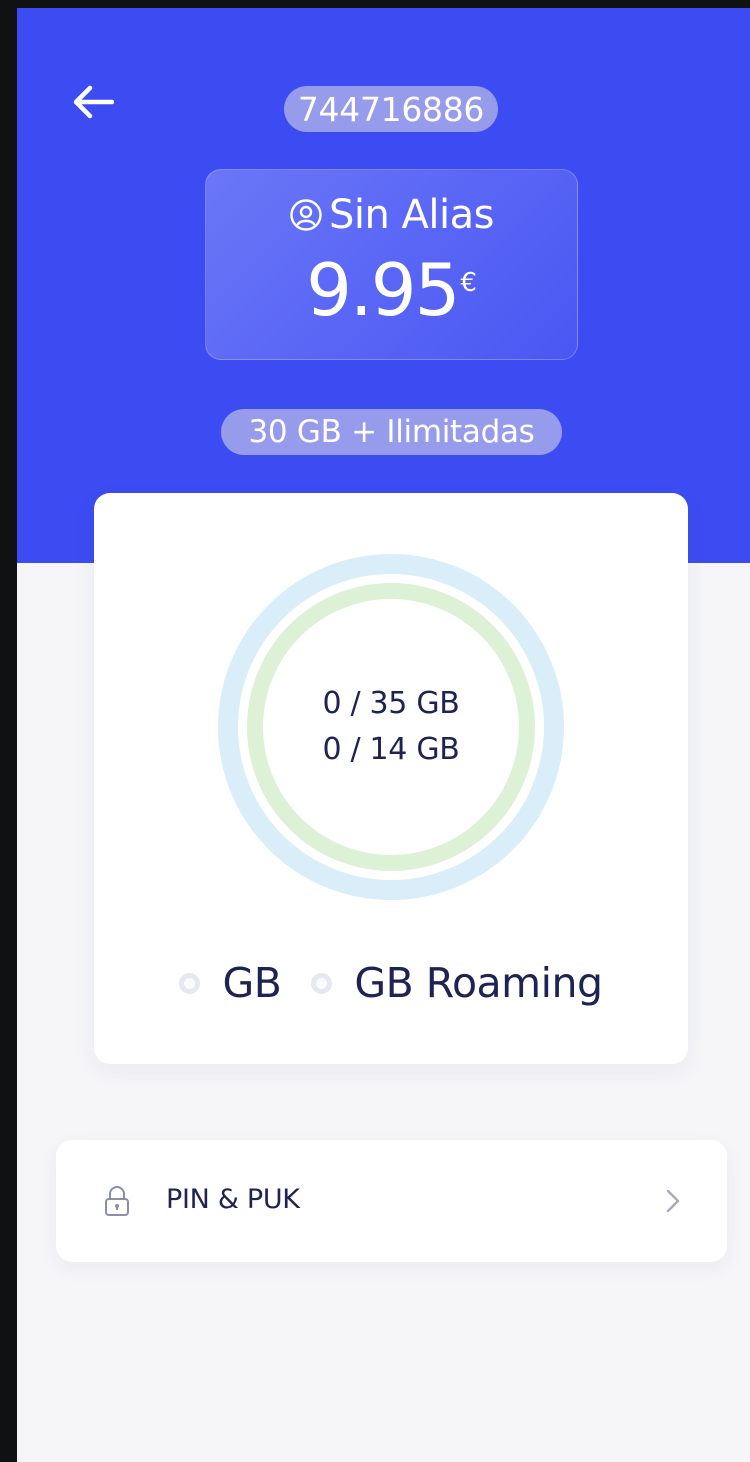 This screenshot has width=750, height=1462. Describe the element at coordinates (383, 290) in the screenshot. I see `price-value: 9.95` at that location.